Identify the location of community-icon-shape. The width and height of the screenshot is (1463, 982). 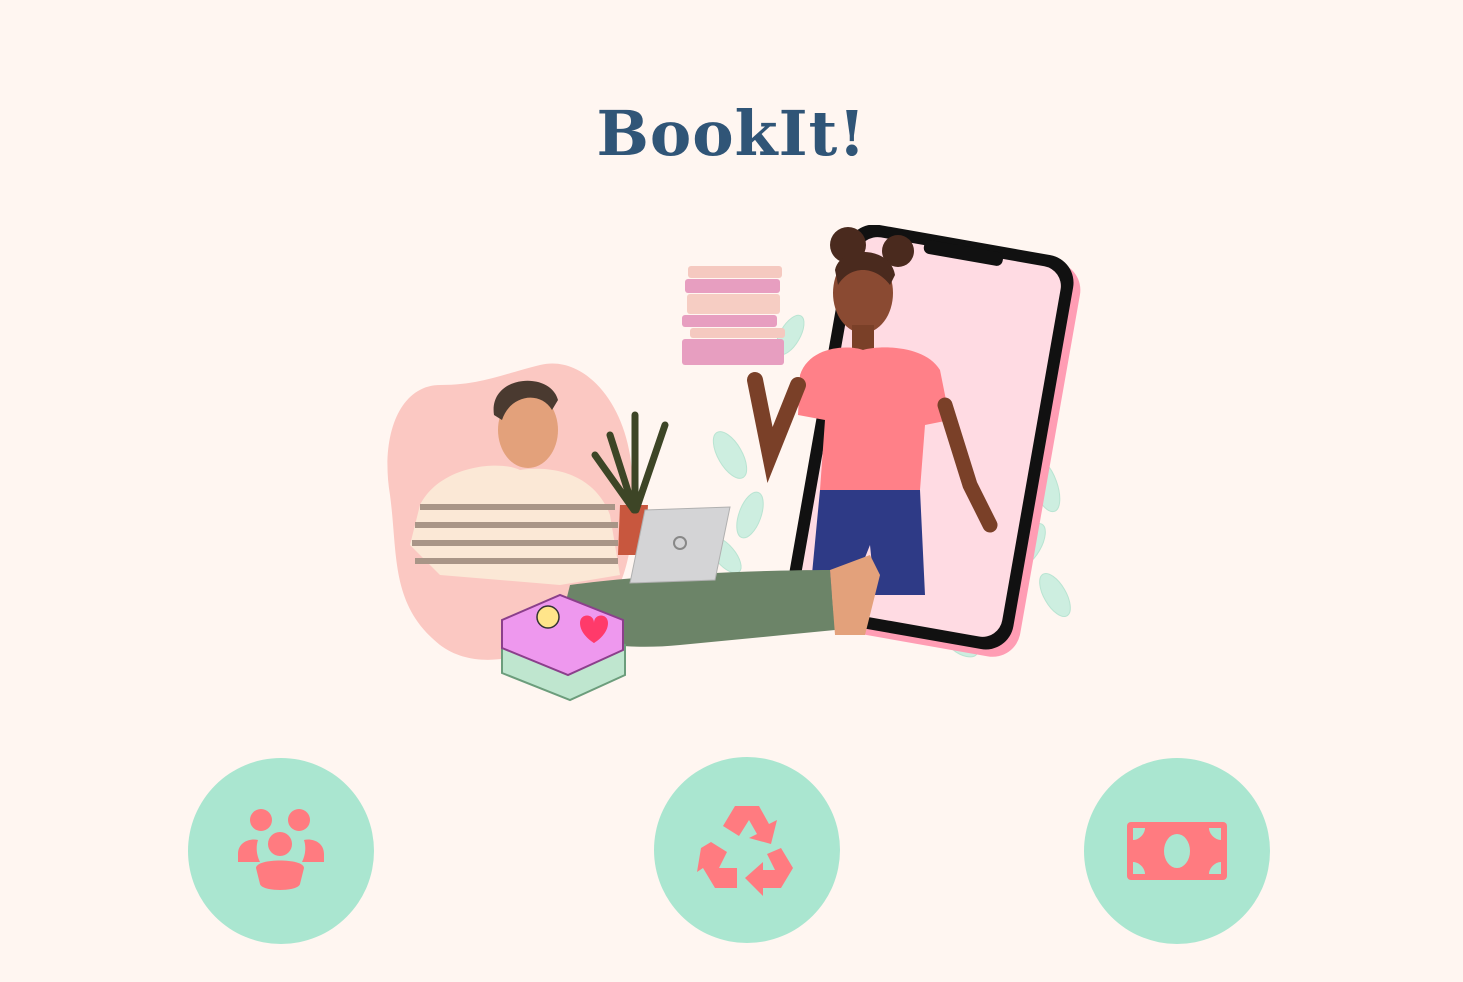
(281, 849).